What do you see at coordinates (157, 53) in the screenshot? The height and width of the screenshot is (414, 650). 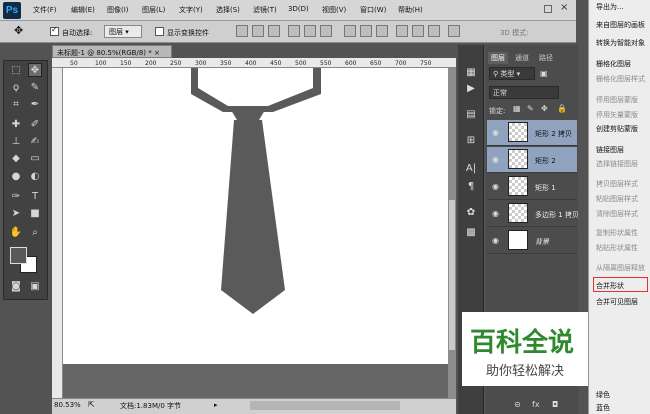 I see `close-document-icon: ×` at bounding box center [157, 53].